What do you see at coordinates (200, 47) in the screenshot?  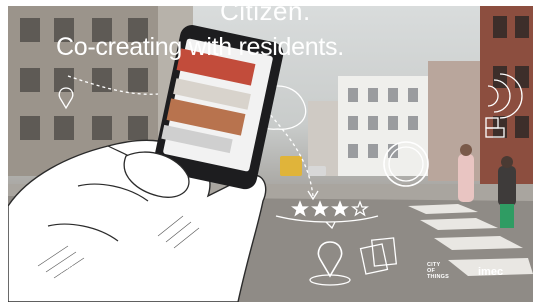 I see `headline: Co-creating with residents.` at bounding box center [200, 47].